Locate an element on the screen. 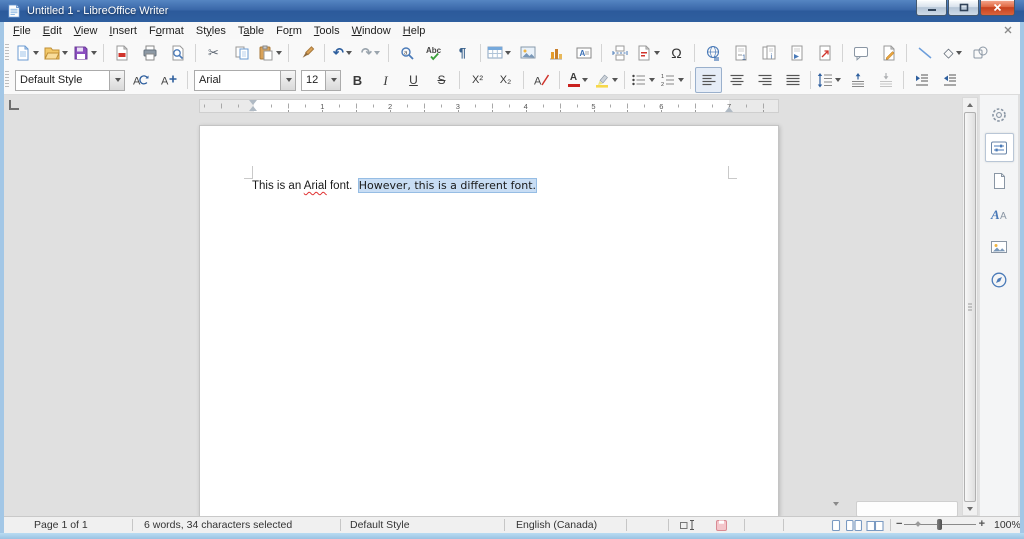  print-preview-button is located at coordinates (177, 53).